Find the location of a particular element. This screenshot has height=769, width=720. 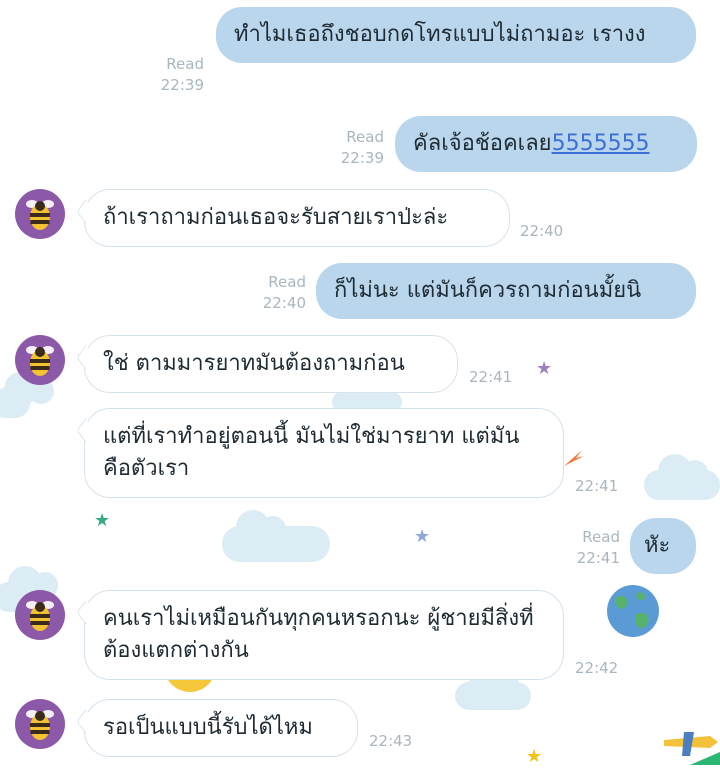

airplane-icon is located at coordinates (690, 743).